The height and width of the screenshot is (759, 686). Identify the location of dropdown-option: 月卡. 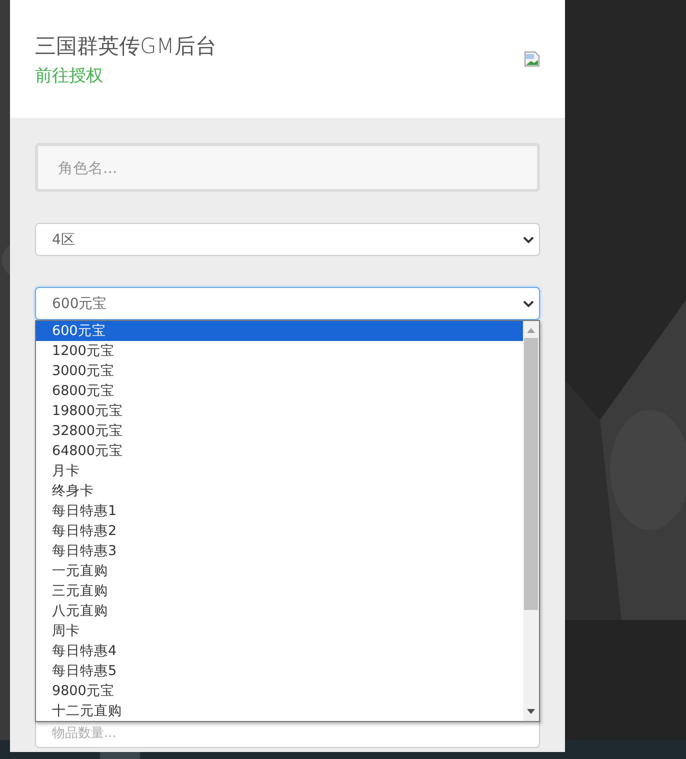
(279, 471).